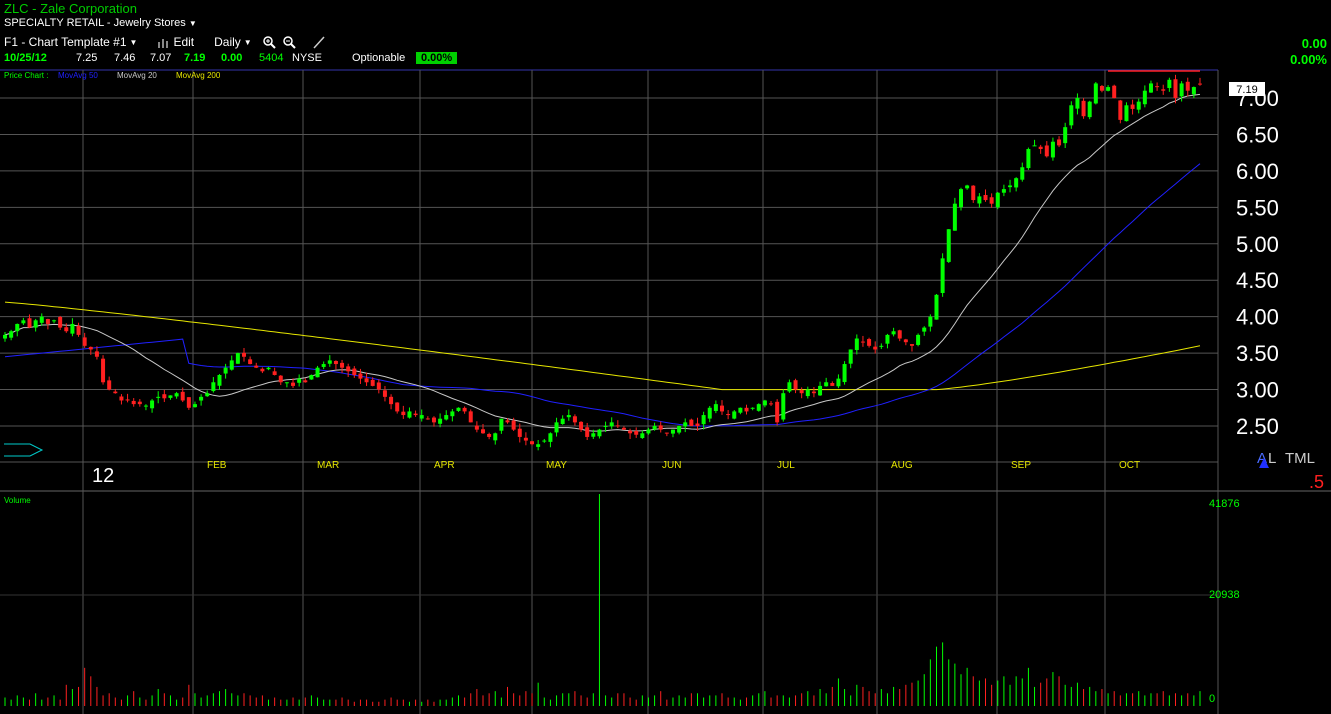 The width and height of the screenshot is (1331, 714). Describe the element at coordinates (1257, 244) in the screenshot. I see `price-tick-label: 5.00` at that location.